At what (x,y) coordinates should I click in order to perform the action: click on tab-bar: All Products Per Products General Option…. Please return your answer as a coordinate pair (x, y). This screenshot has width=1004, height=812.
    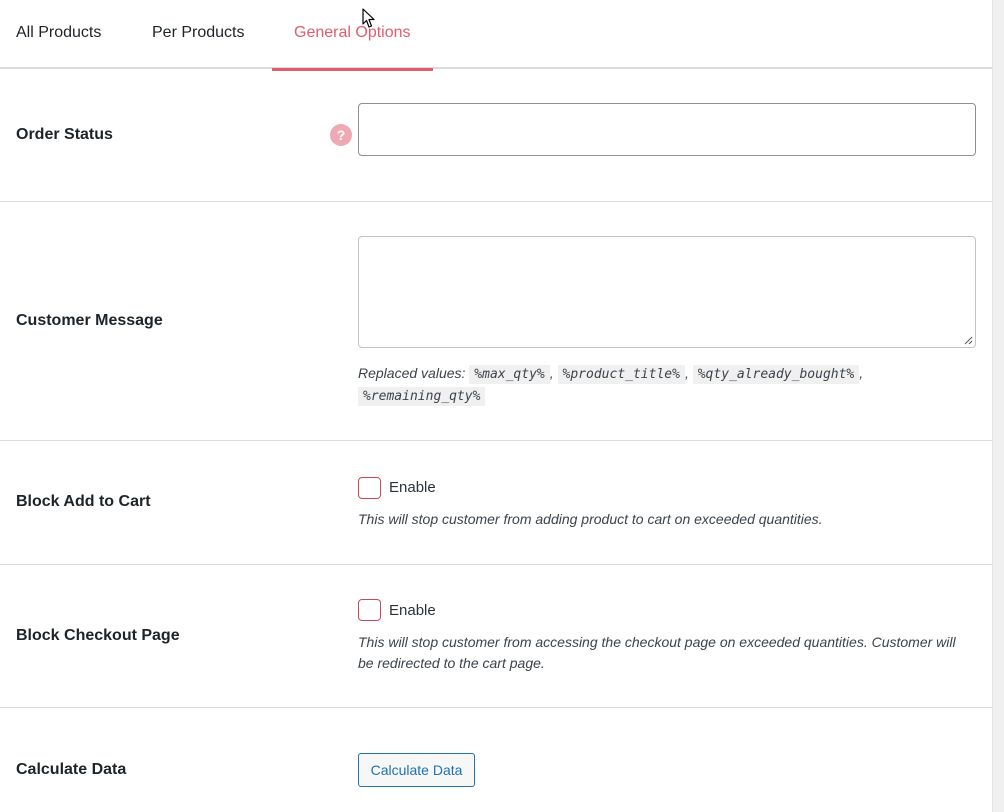
    Looking at the image, I should click on (496, 35).